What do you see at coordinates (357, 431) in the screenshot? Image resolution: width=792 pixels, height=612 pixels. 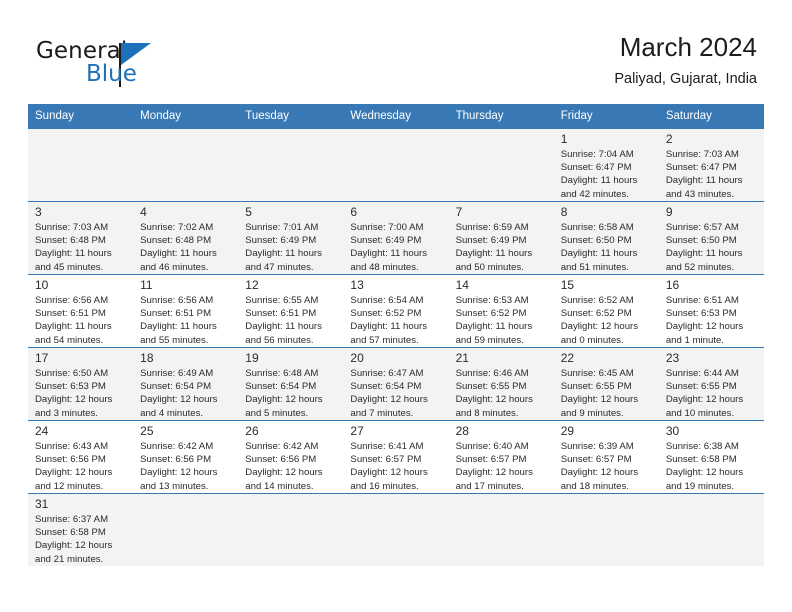 I see `day-number: 27` at bounding box center [357, 431].